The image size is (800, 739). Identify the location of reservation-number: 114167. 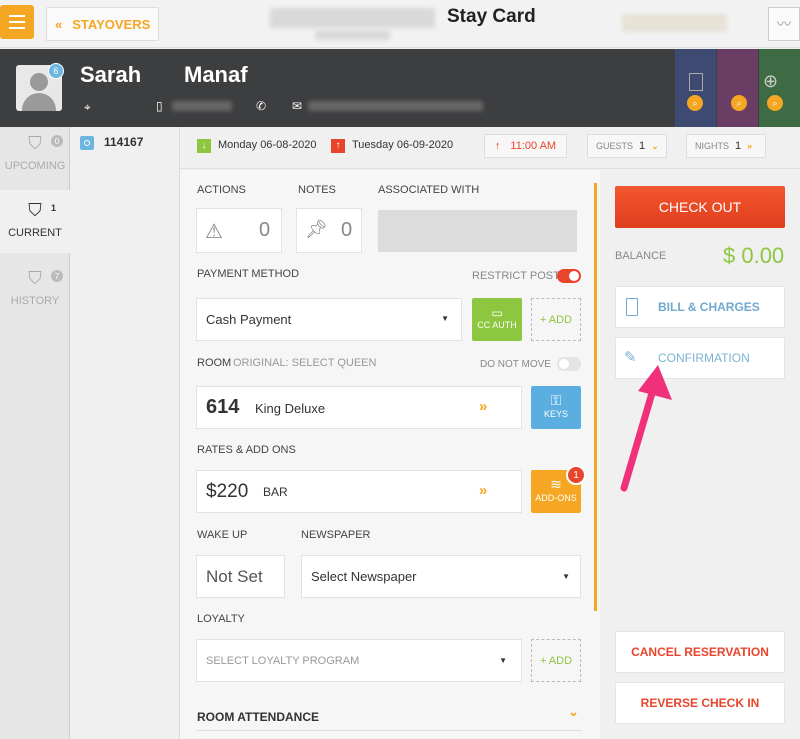
(123, 142).